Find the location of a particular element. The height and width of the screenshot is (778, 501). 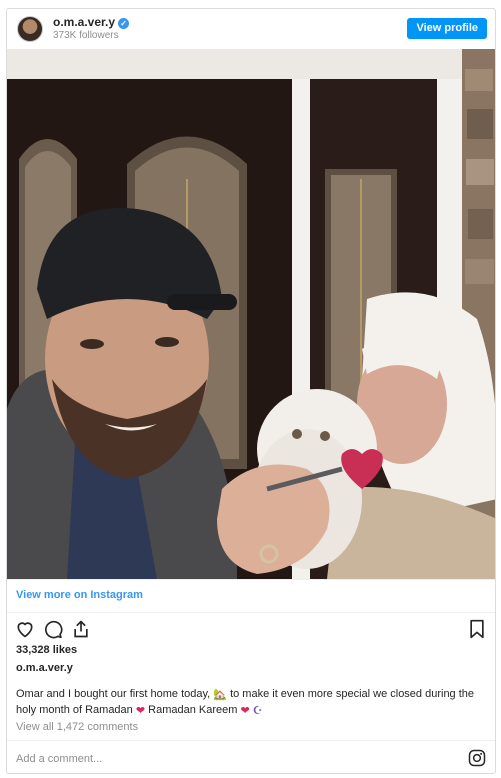

like-count: 33,328 likes is located at coordinates (46, 650).